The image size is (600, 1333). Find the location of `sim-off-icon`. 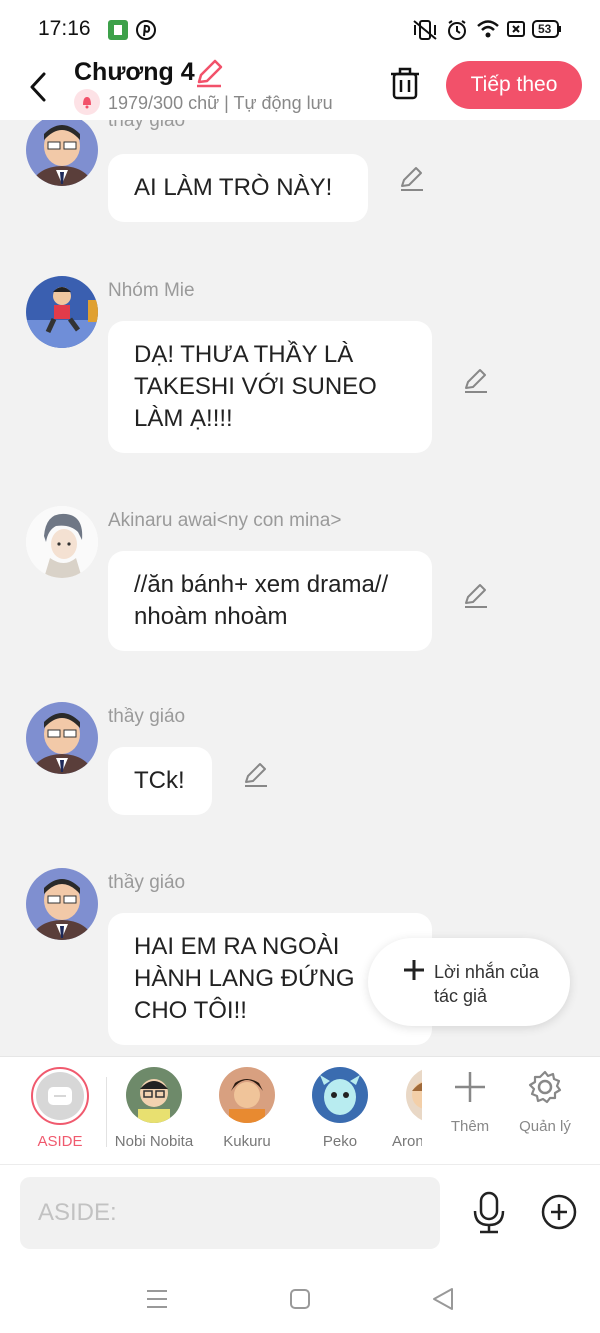

sim-off-icon is located at coordinates (516, 31).